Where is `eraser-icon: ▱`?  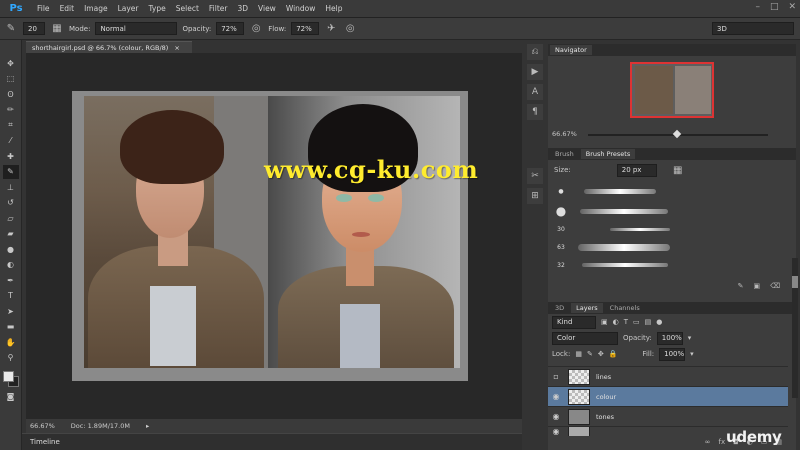
eraser-icon: ▱ is located at coordinates (11, 218).